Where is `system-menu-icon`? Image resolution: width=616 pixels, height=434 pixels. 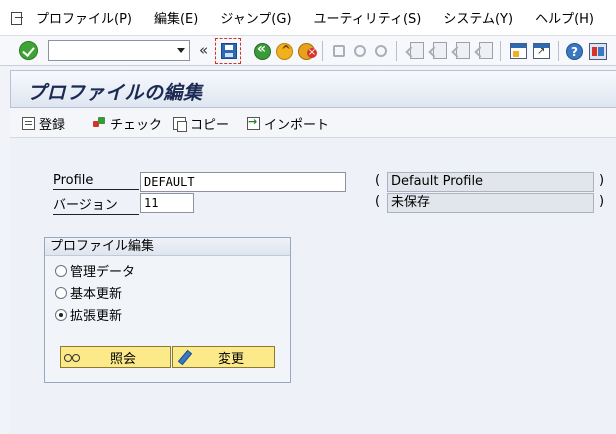
system-menu-icon is located at coordinates (17, 18).